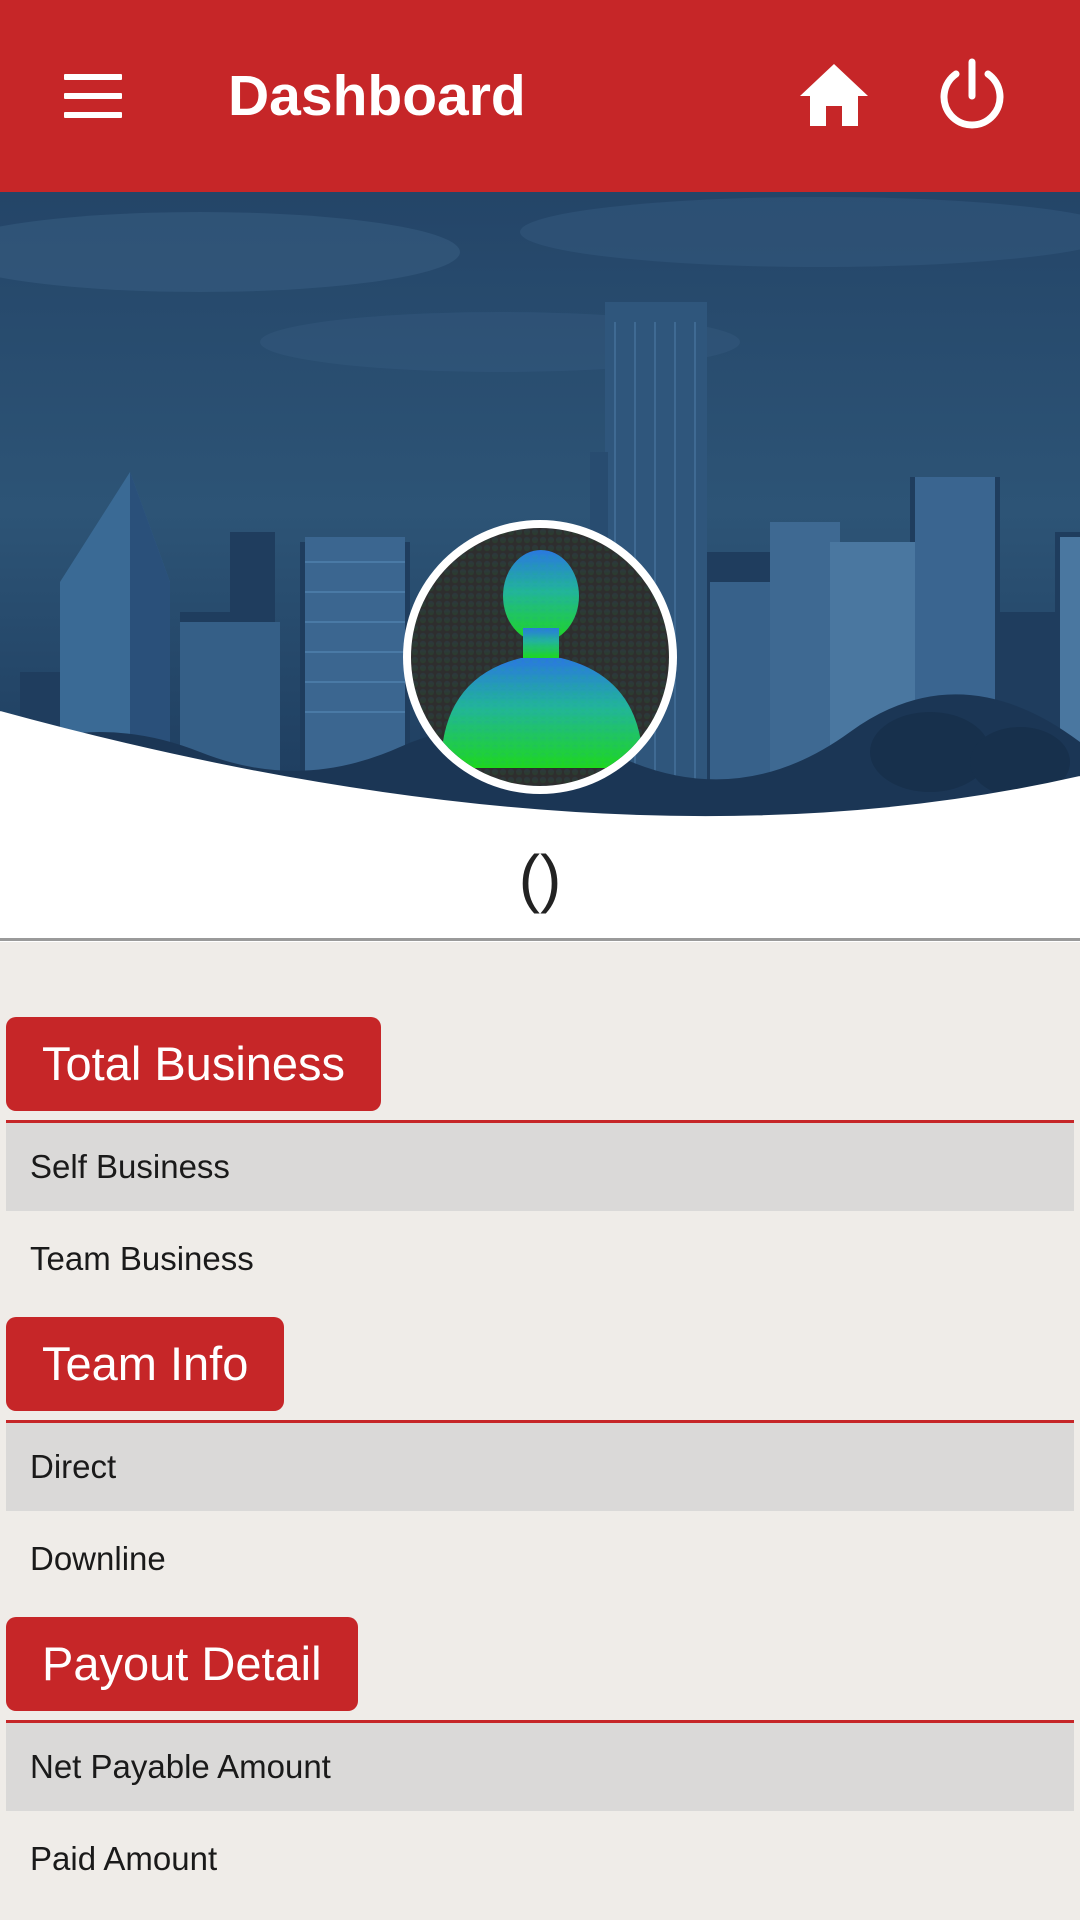 The height and width of the screenshot is (1920, 1080). I want to click on page-title: Dashboard, so click(377, 96).